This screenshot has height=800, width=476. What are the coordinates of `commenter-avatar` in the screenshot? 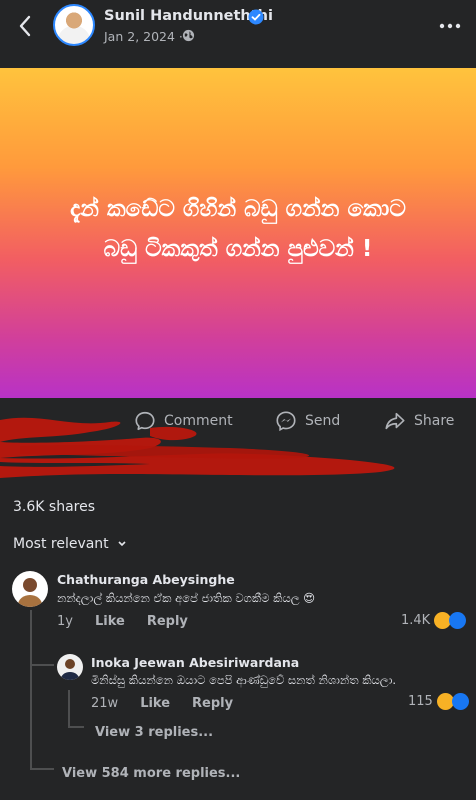 It's located at (30, 589).